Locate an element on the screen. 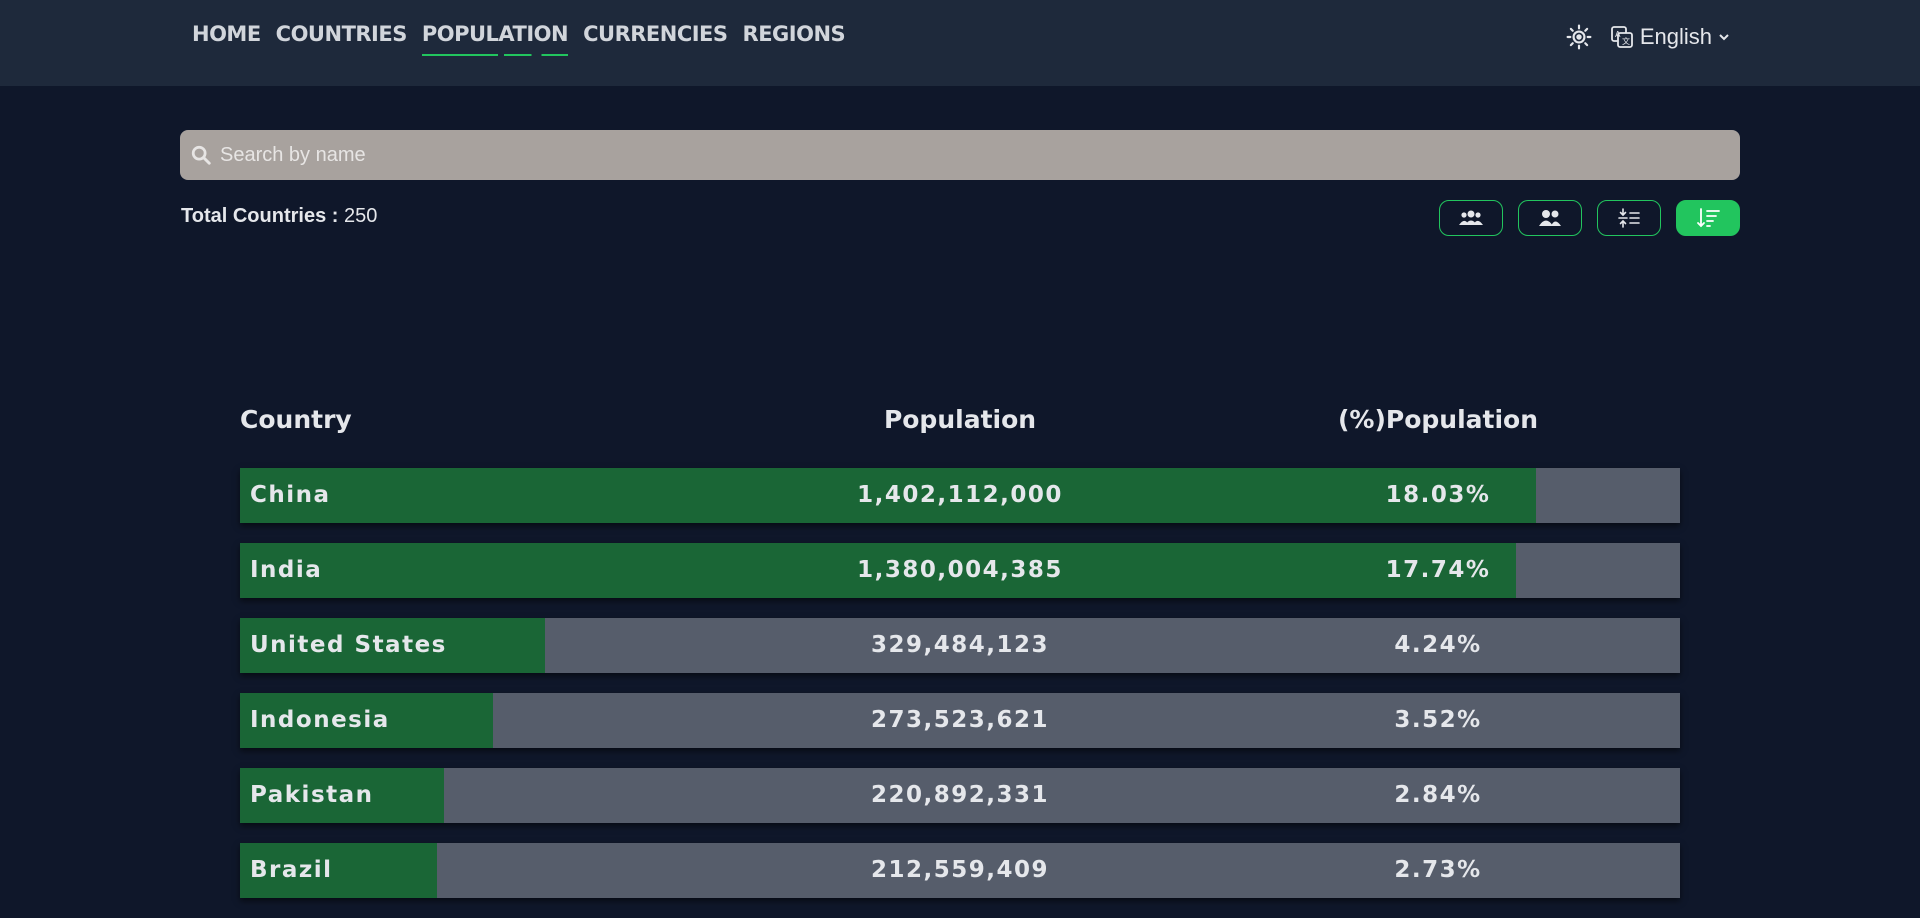 The height and width of the screenshot is (918, 1920). users-group-icon is located at coordinates (1471, 217).